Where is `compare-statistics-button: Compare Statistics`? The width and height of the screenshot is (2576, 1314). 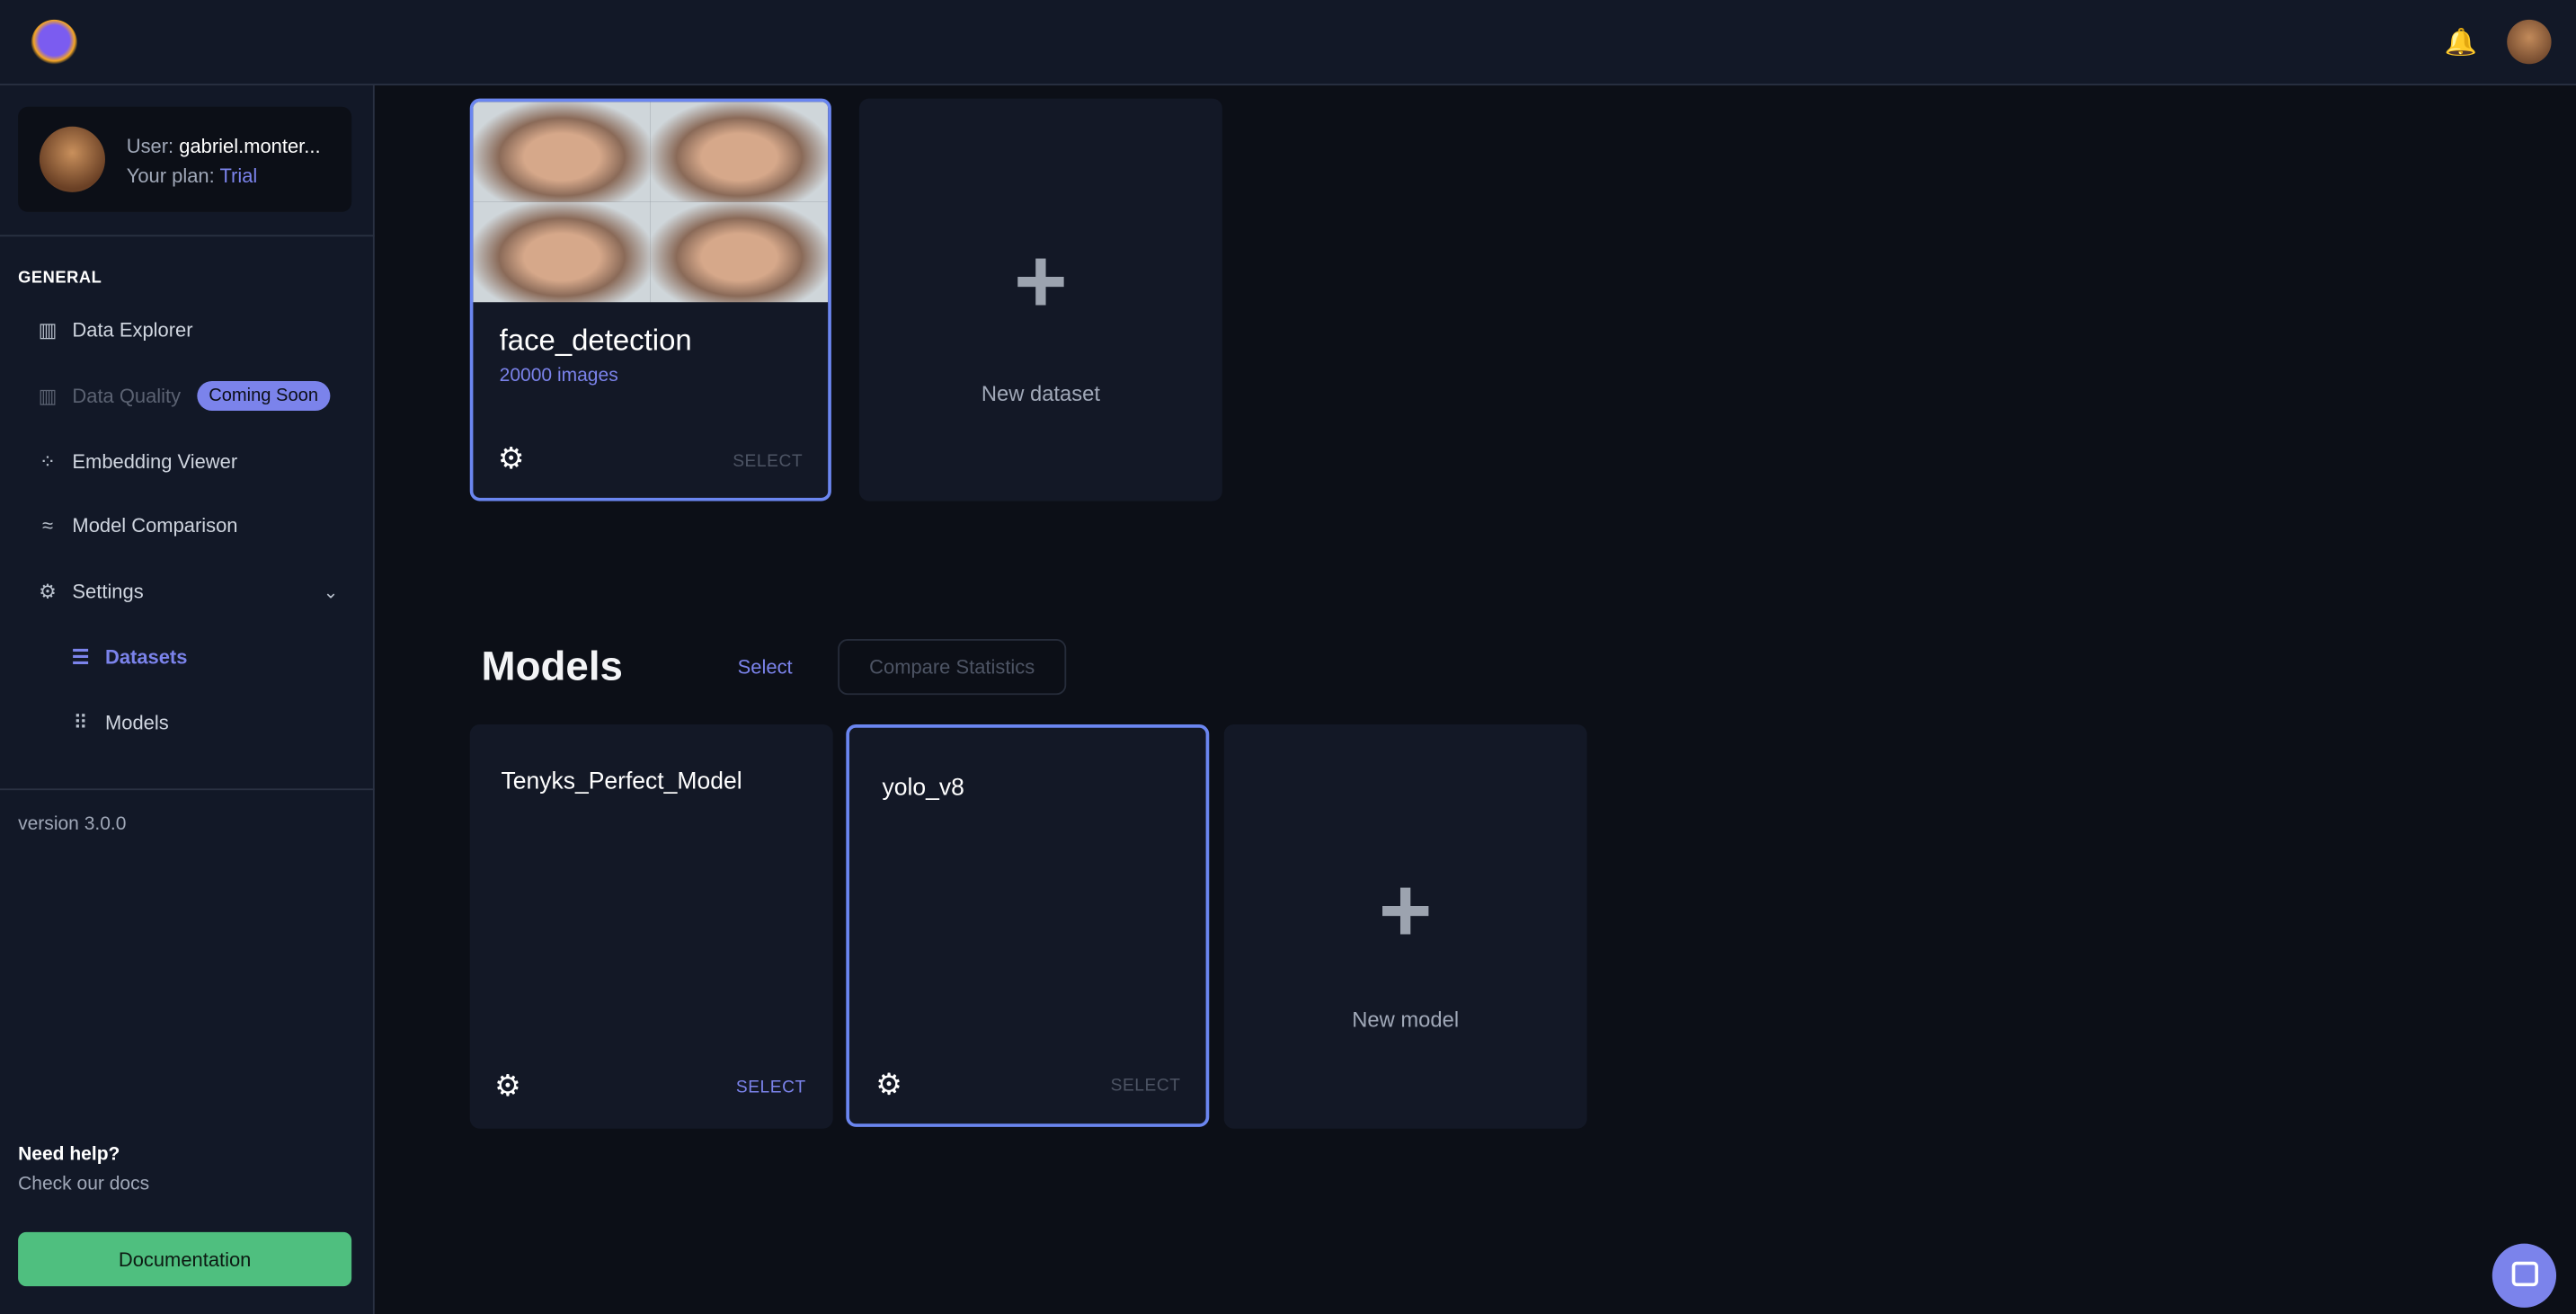 compare-statistics-button: Compare Statistics is located at coordinates (952, 668).